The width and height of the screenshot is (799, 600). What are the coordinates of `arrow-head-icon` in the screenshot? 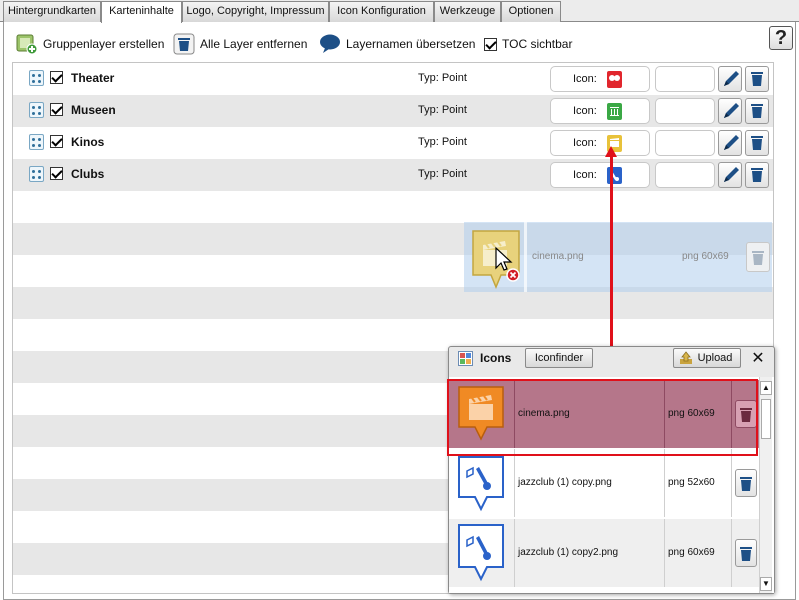 It's located at (611, 151).